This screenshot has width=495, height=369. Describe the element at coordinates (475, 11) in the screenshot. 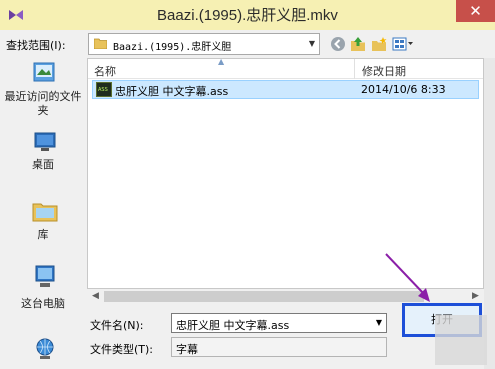

I see `close-button: ✕` at that location.